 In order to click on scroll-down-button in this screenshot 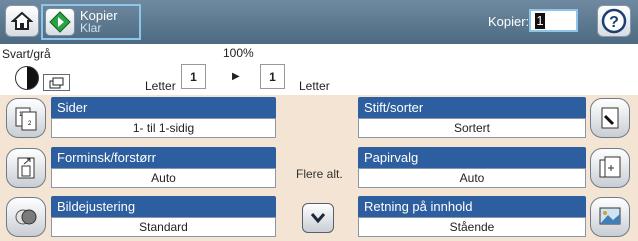, I will do `click(318, 218)`.